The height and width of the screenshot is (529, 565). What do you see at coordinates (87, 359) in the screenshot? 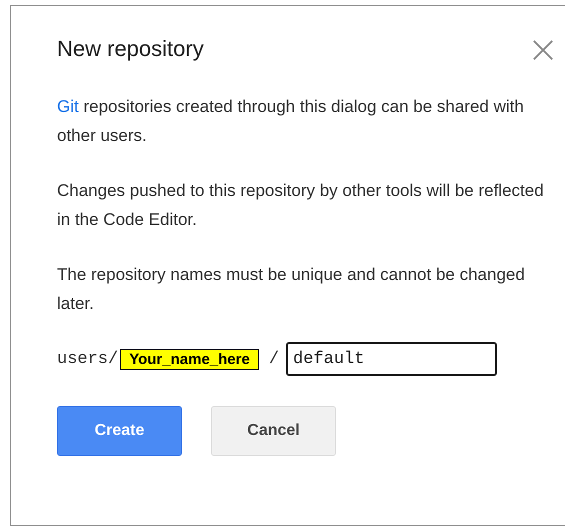
I see `path-prefix: users/` at bounding box center [87, 359].